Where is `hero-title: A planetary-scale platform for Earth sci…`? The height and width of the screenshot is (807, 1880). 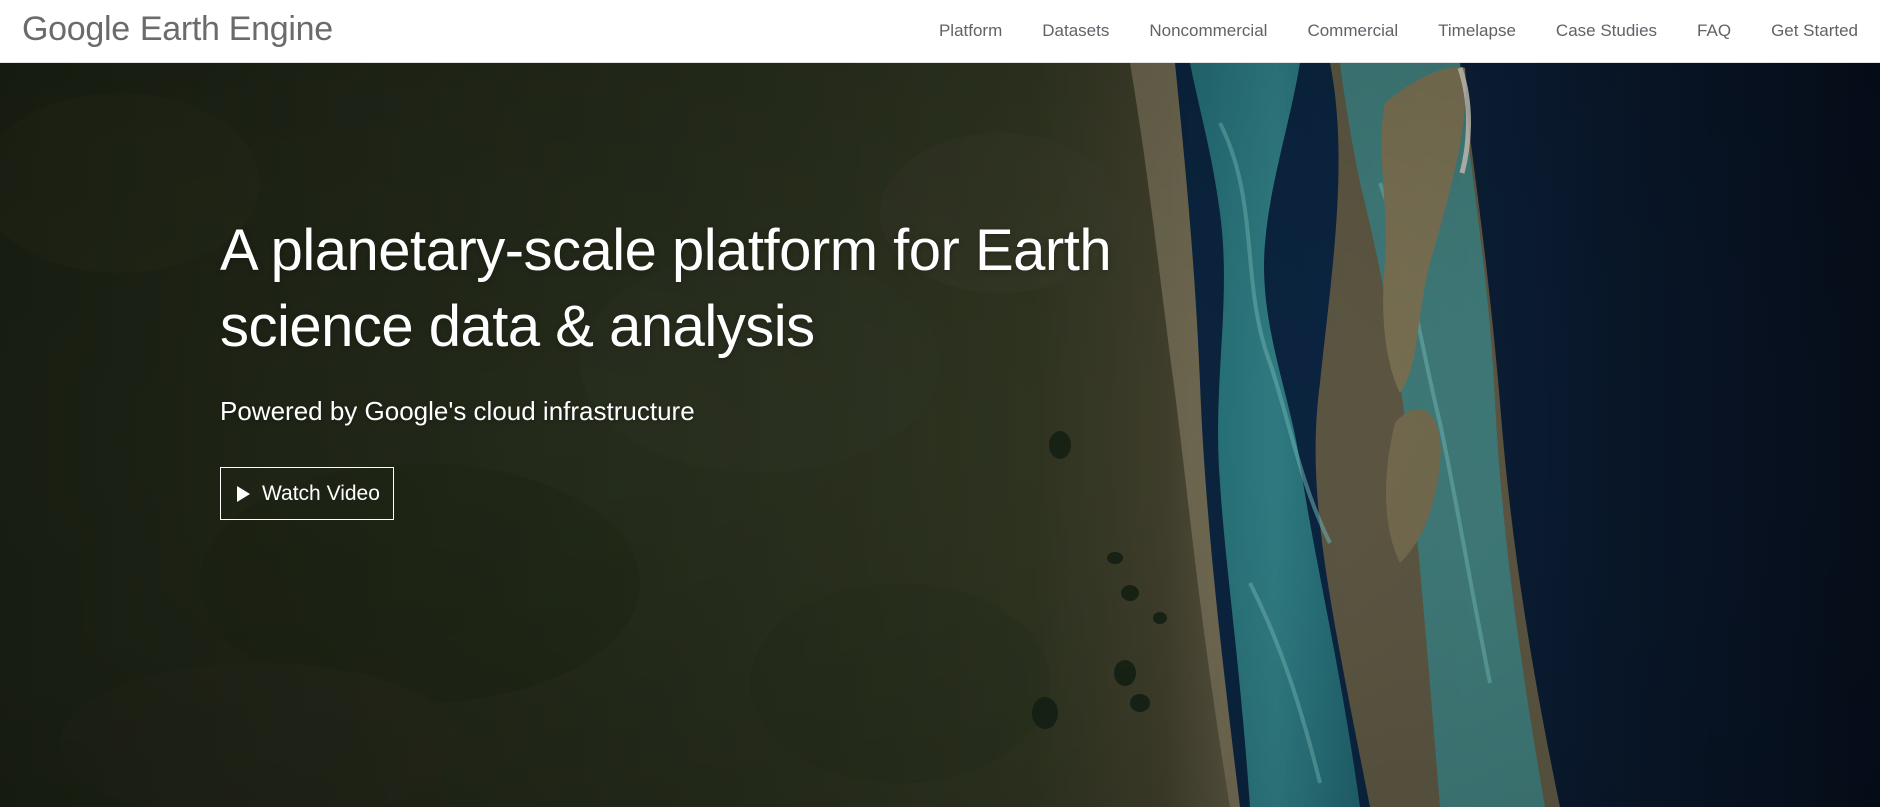 hero-title: A planetary-scale platform for Earth sci… is located at coordinates (770, 289).